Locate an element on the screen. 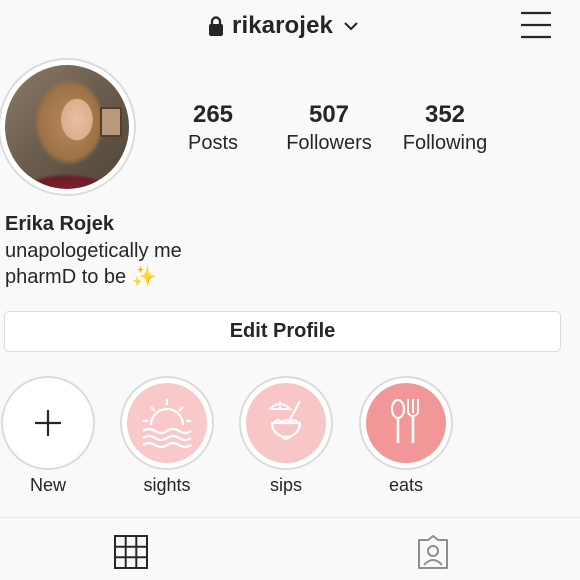 The width and height of the screenshot is (580, 580). highlight-label-eats: eats is located at coordinates (406, 485).